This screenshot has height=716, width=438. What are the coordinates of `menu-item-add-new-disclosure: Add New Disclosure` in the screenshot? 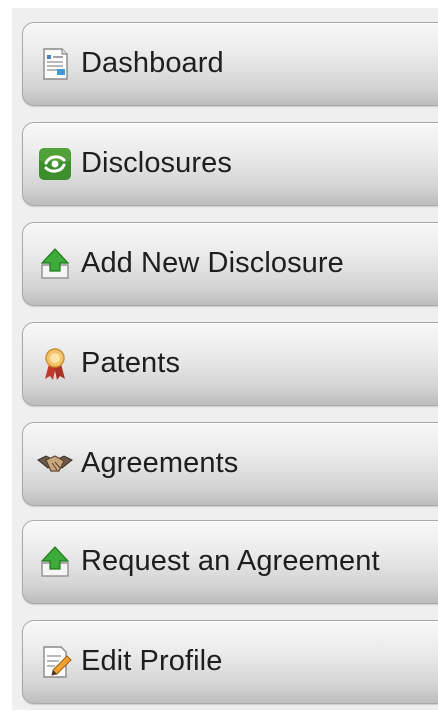 It's located at (230, 264).